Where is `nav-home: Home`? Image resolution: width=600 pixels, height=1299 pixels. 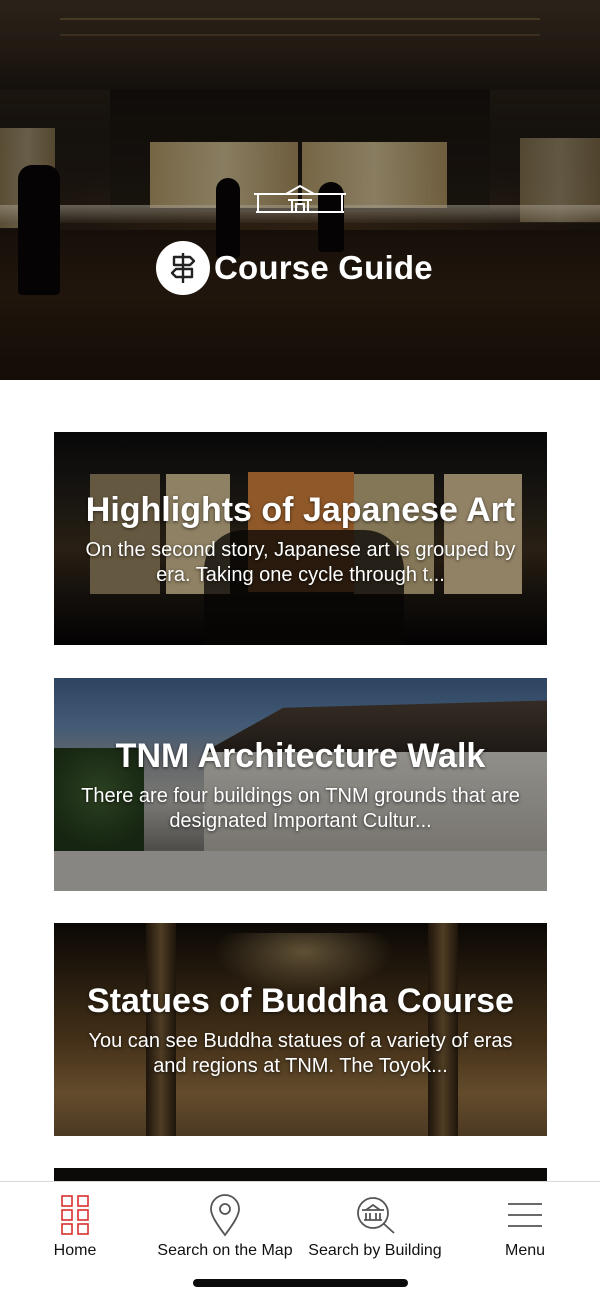 nav-home: Home is located at coordinates (75, 1227).